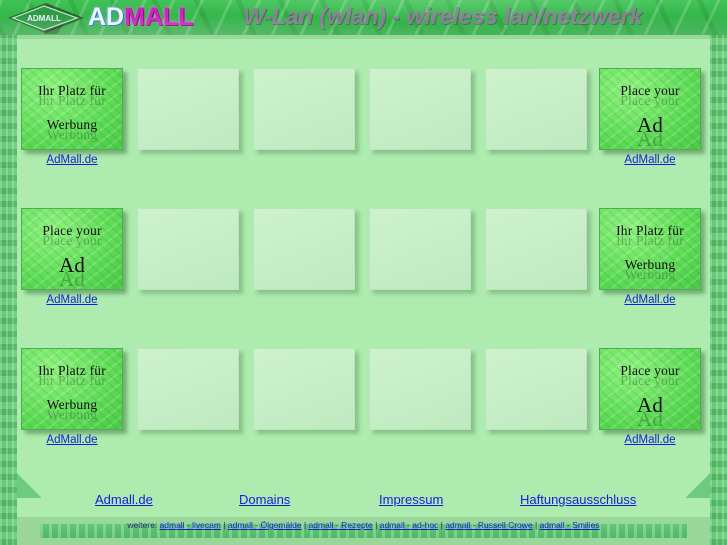  What do you see at coordinates (124, 499) in the screenshot?
I see `footer-link-admall-de: Admall.de` at bounding box center [124, 499].